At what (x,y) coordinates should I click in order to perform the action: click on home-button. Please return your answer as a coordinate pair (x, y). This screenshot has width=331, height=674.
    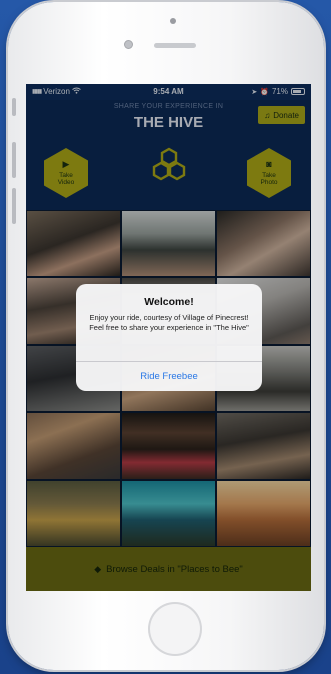
    Looking at the image, I should click on (175, 629).